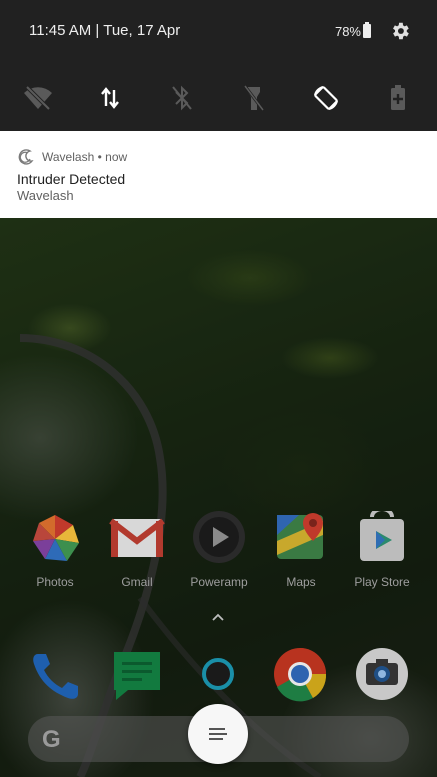 The image size is (437, 777). Describe the element at coordinates (301, 582) in the screenshot. I see `app-label: Maps` at that location.